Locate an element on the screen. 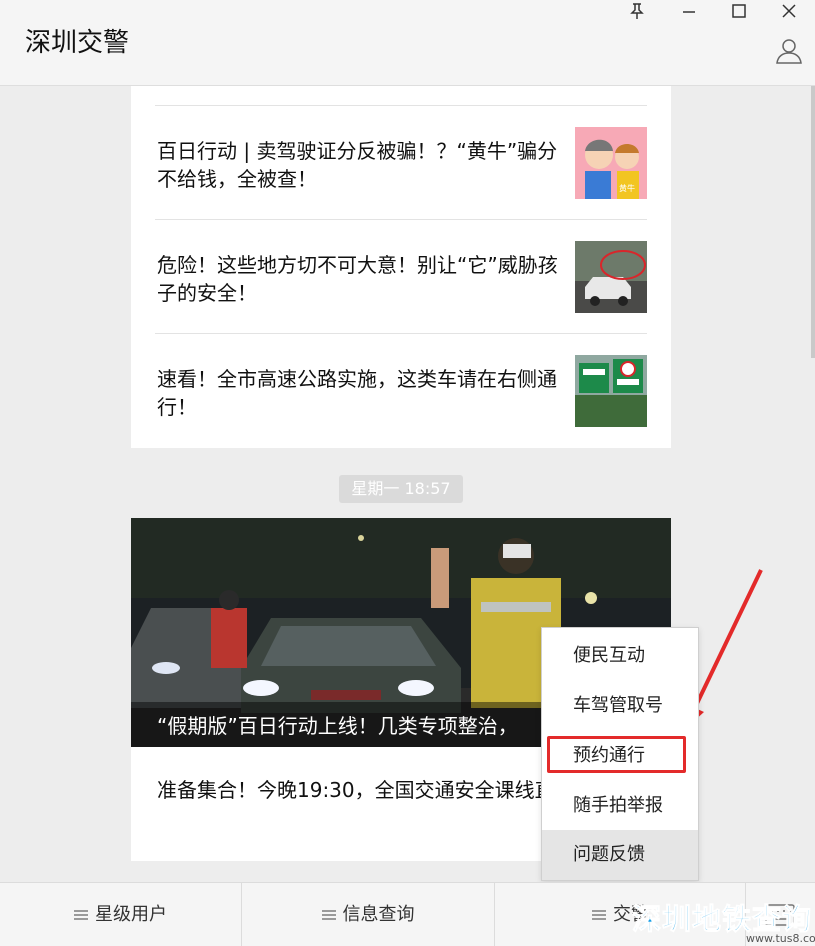  menu-item-convenience-interaction: 便民互动 is located at coordinates (620, 656).